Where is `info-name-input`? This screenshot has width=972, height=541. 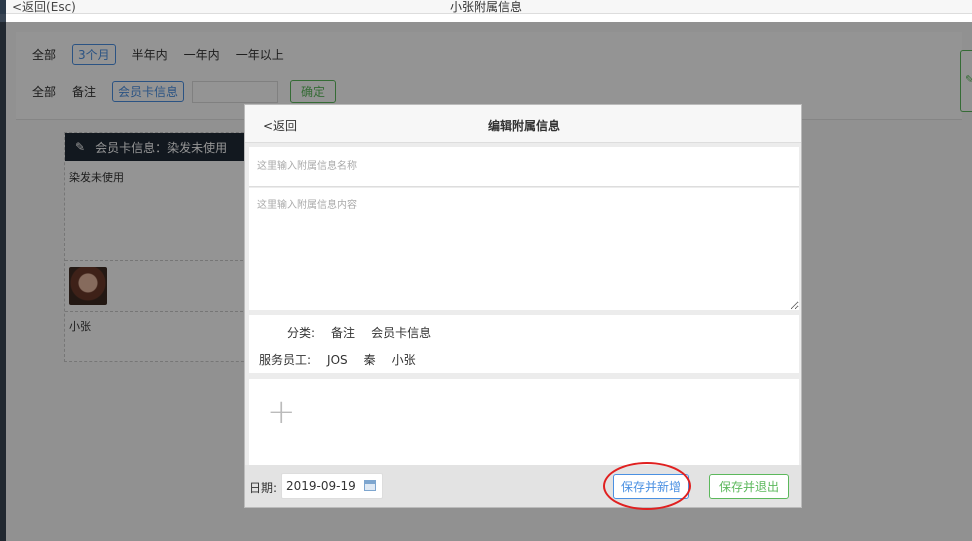
info-name-input is located at coordinates (524, 166).